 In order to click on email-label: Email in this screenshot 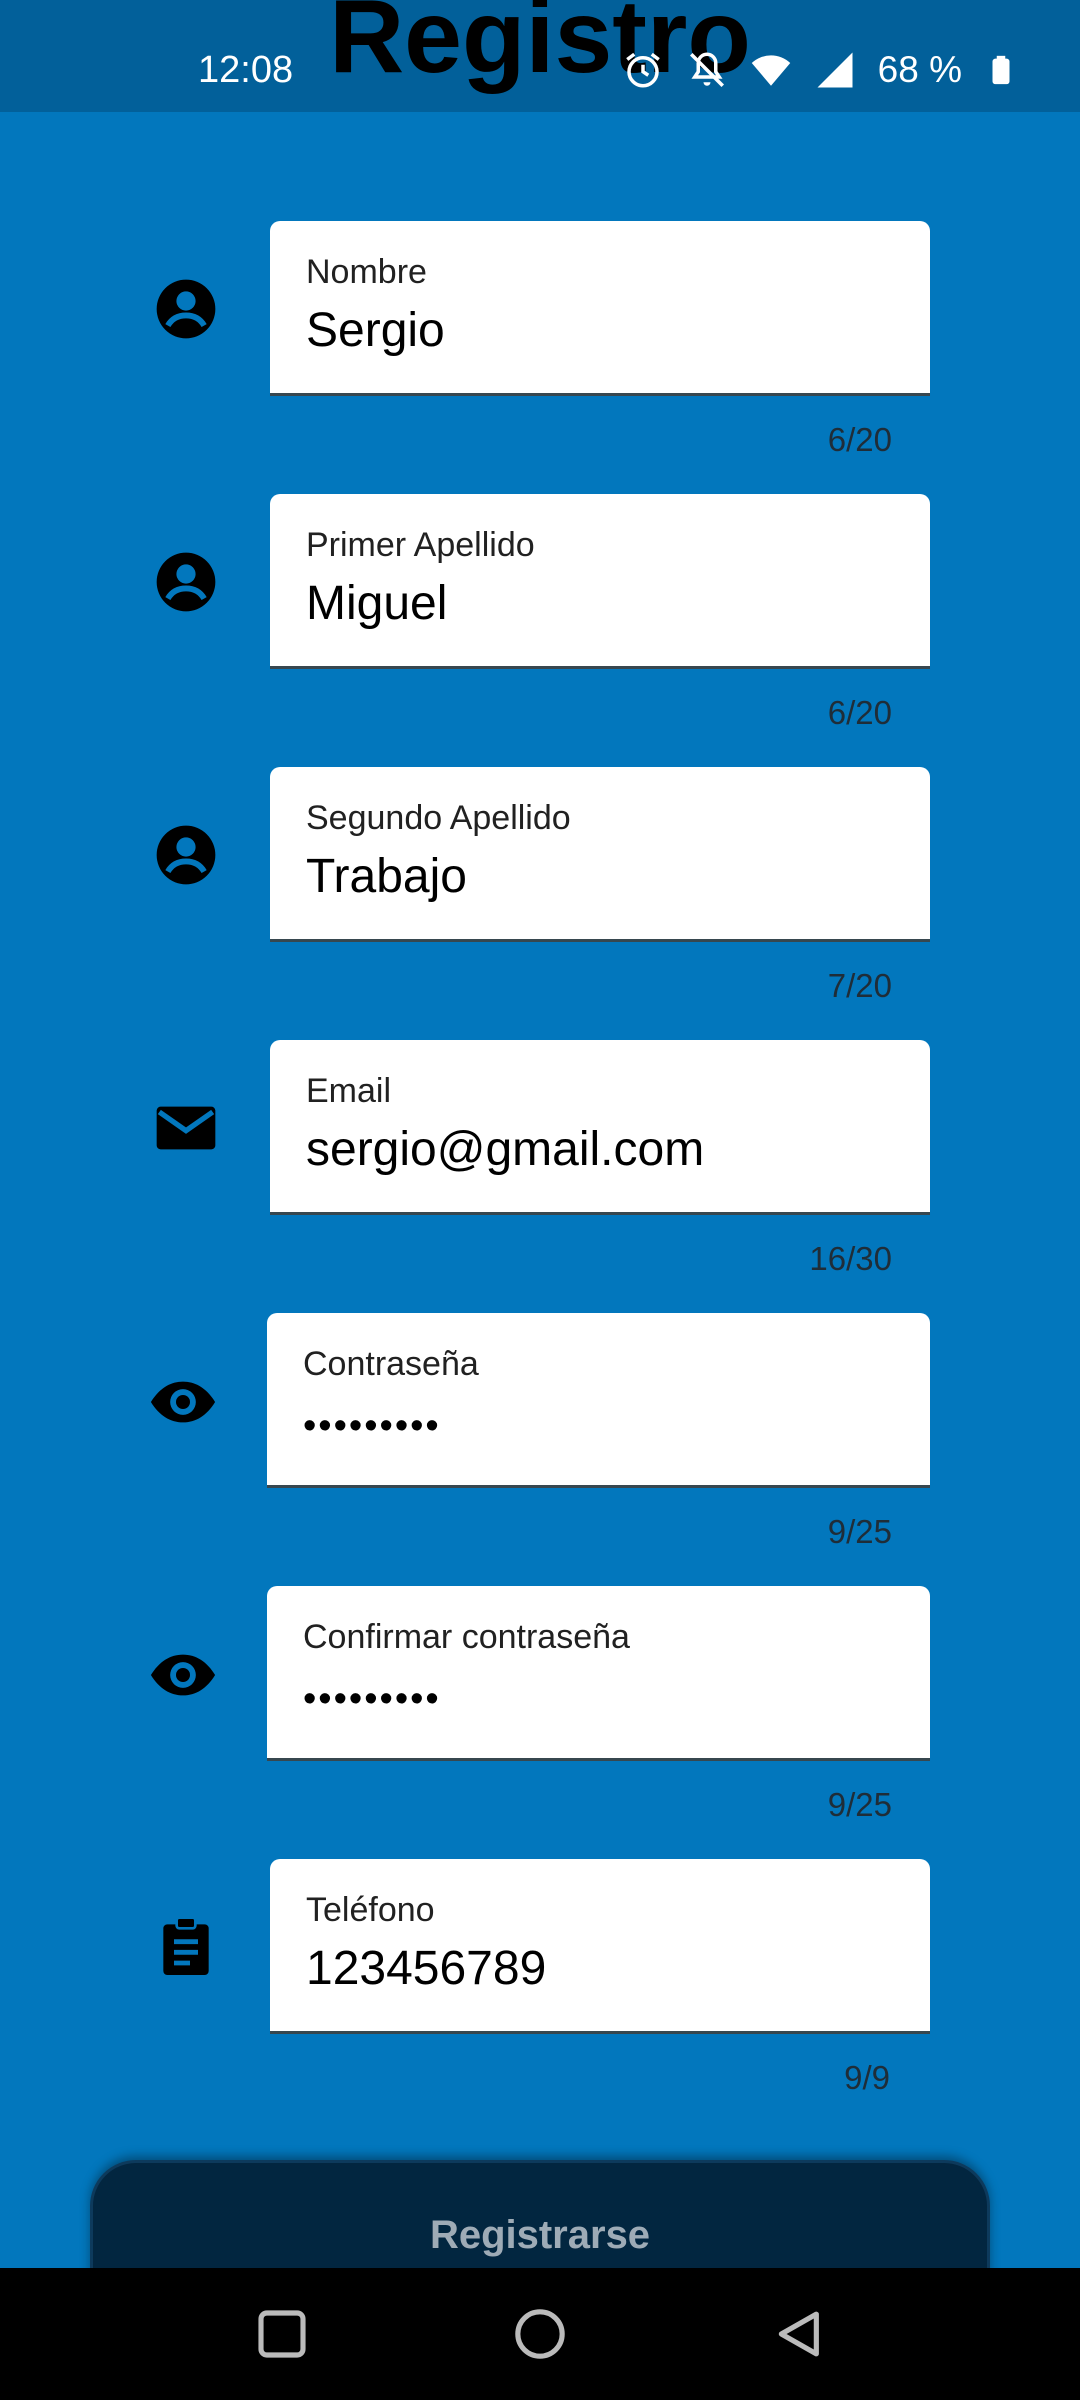, I will do `click(349, 1091)`.